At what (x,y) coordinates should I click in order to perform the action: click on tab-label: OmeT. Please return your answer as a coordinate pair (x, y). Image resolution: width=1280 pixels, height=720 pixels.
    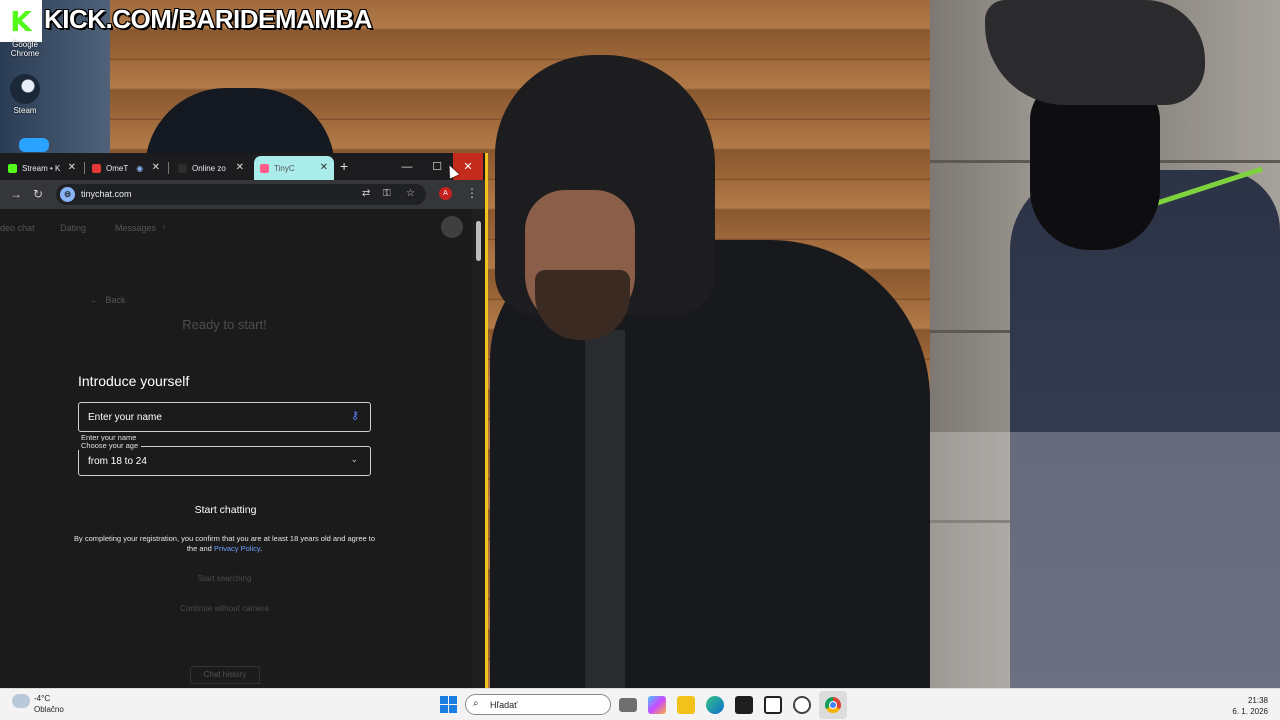
    Looking at the image, I should click on (117, 168).